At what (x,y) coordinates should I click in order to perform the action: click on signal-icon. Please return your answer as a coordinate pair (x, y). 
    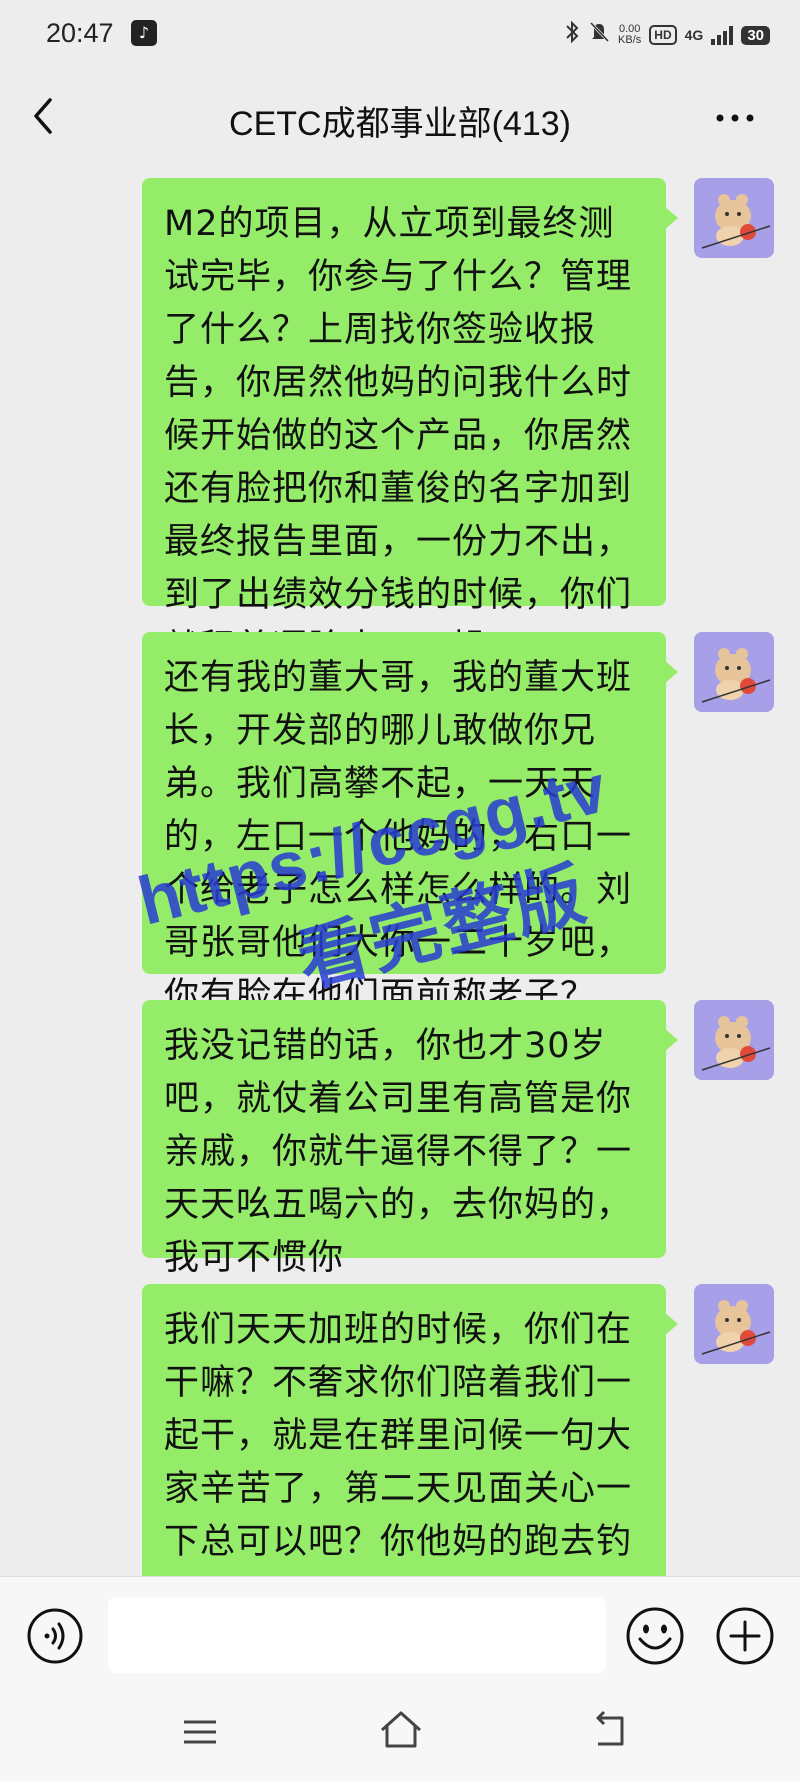
    Looking at the image, I should click on (722, 35).